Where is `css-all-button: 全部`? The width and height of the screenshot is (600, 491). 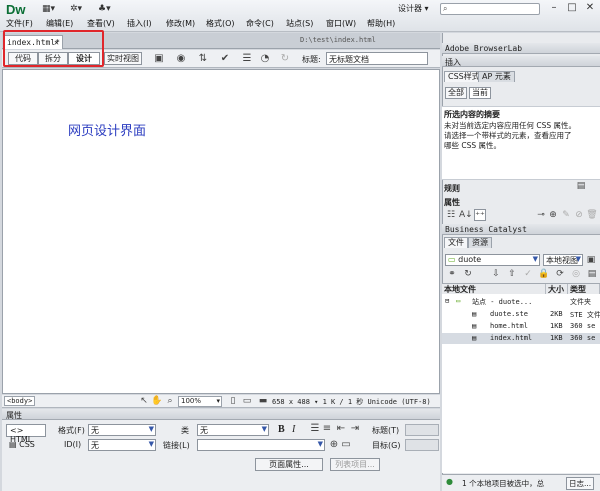 css-all-button: 全部 is located at coordinates (456, 93).